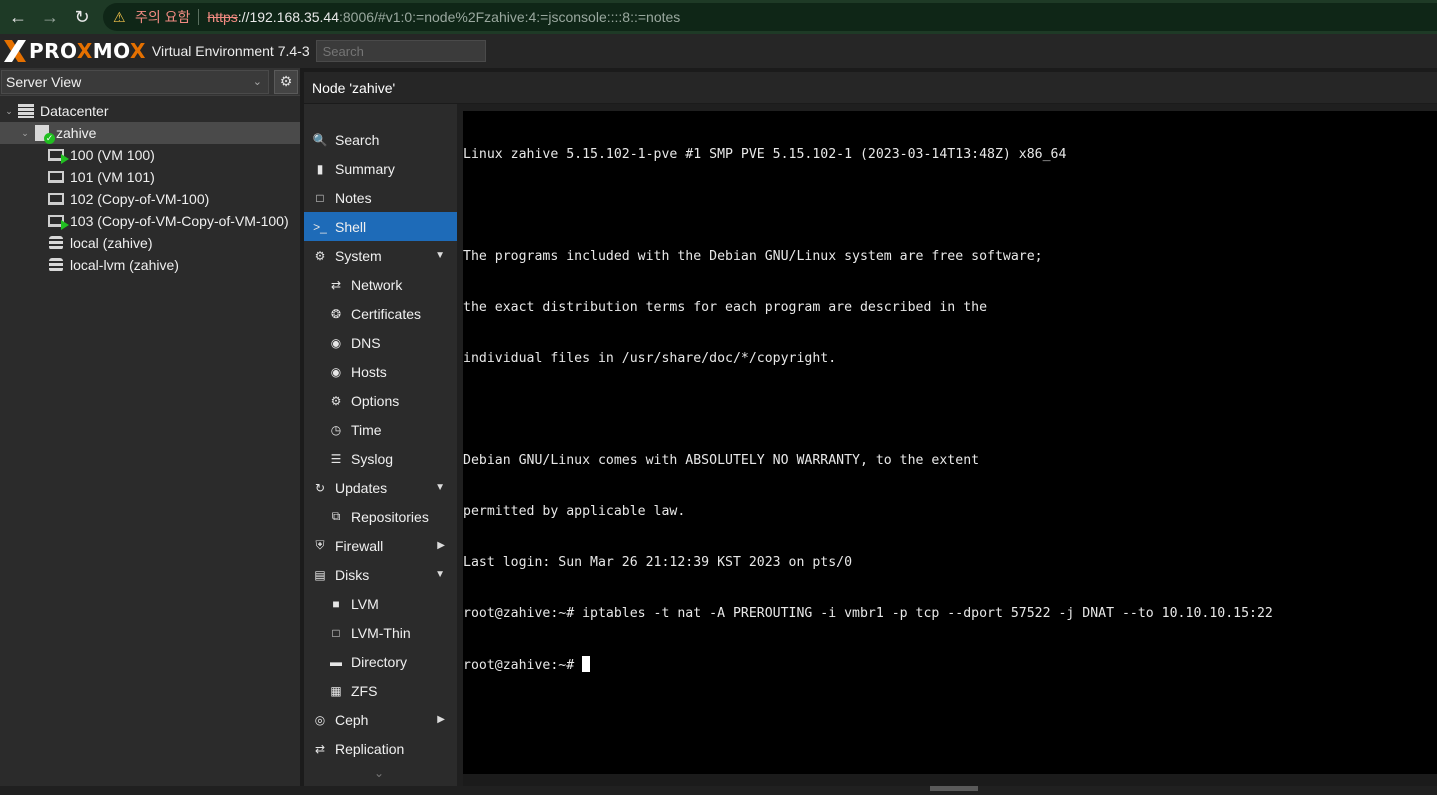 Image resolution: width=1437 pixels, height=795 pixels. I want to click on menu-label: Options, so click(375, 400).